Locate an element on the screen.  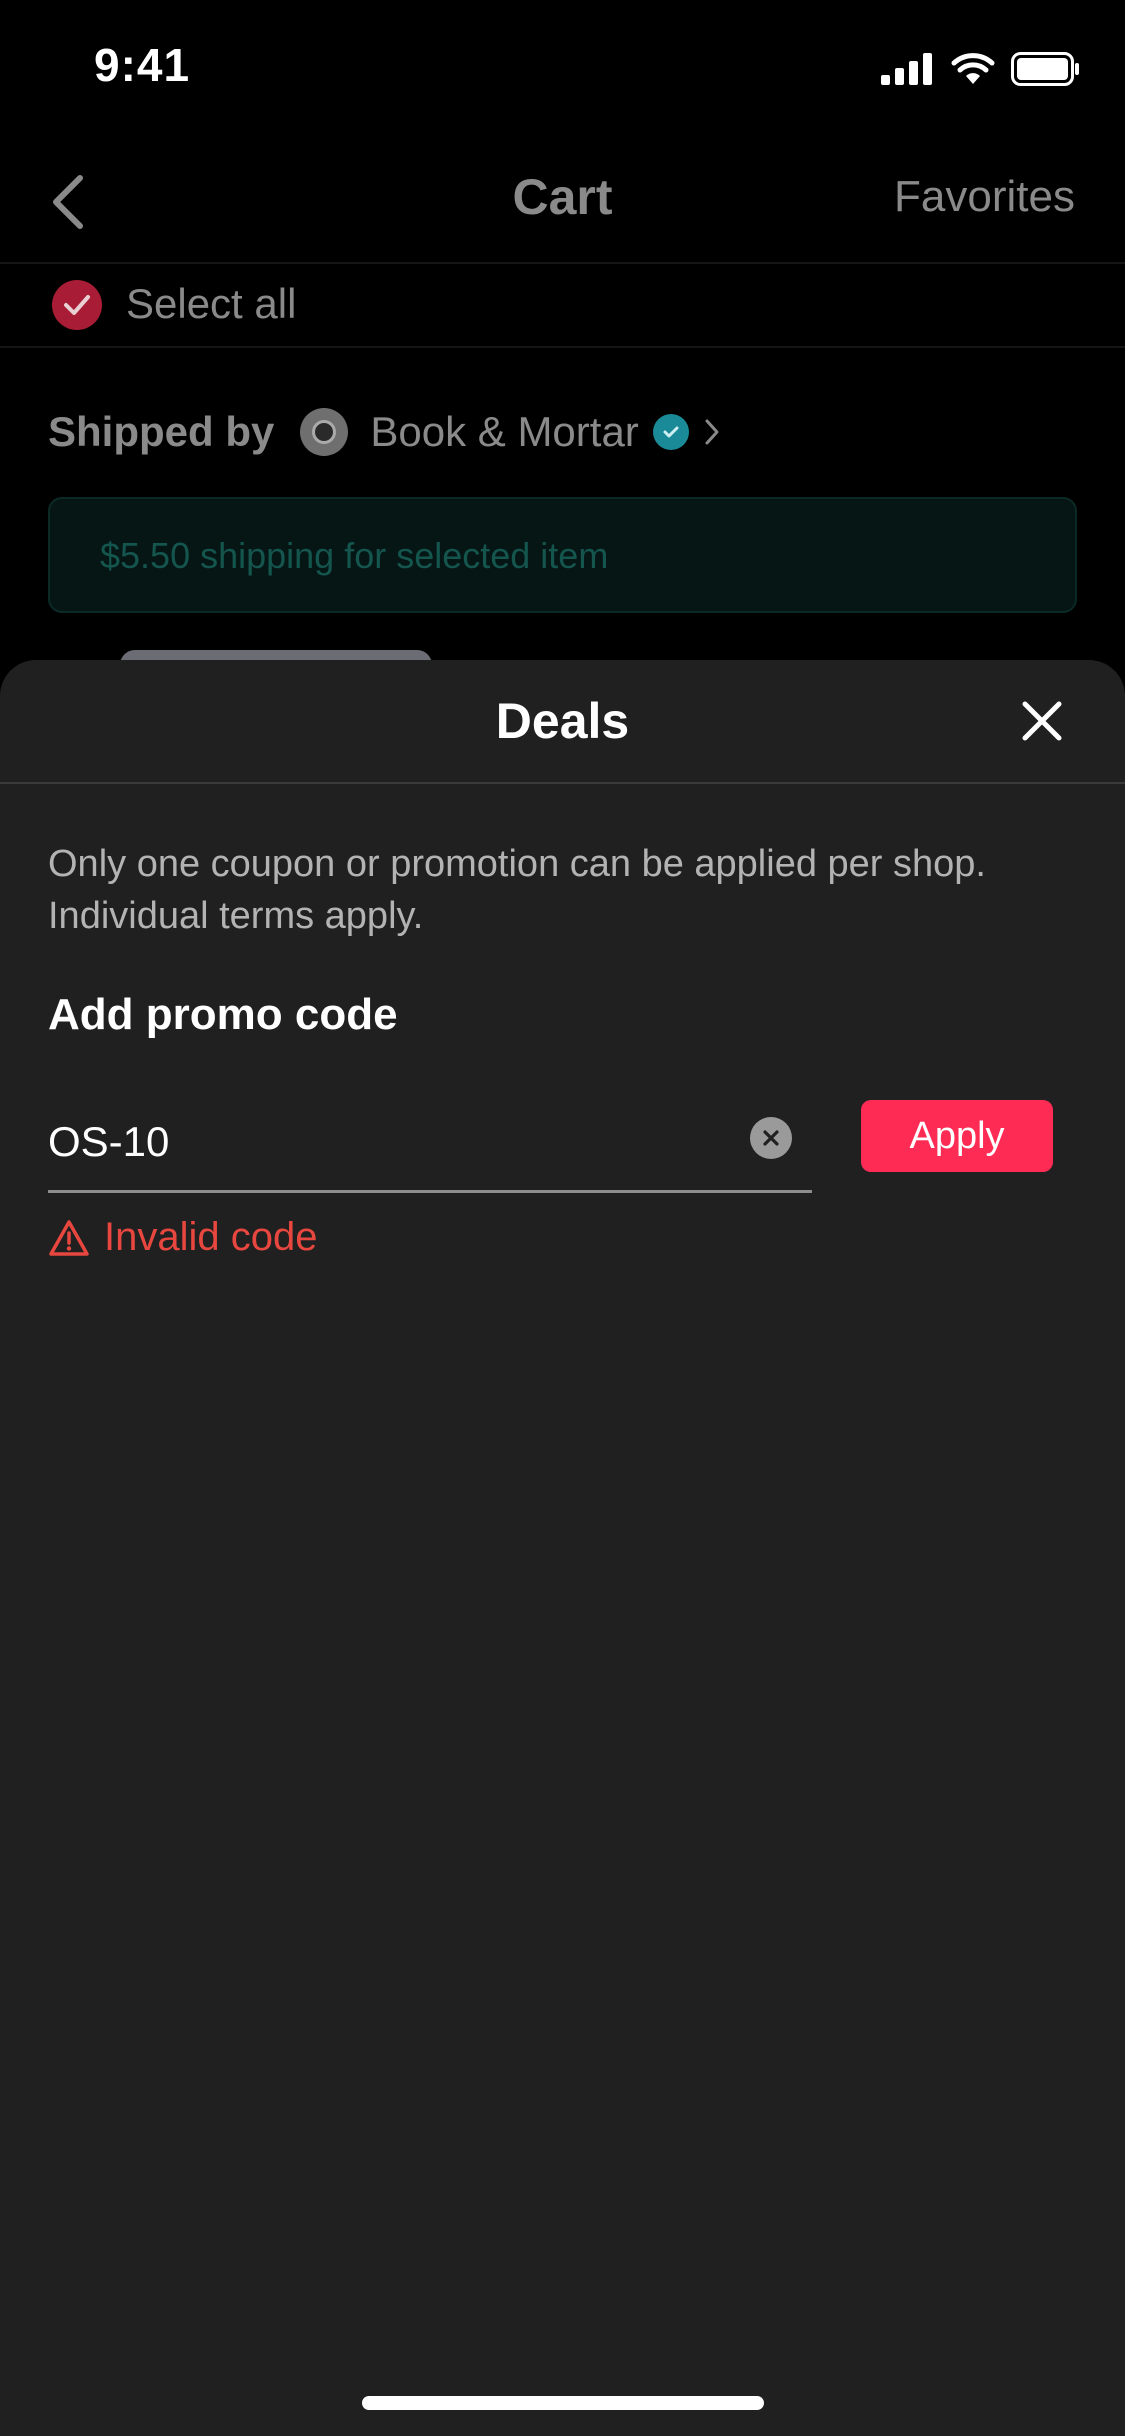
promo-code-field is located at coordinates (430, 1146).